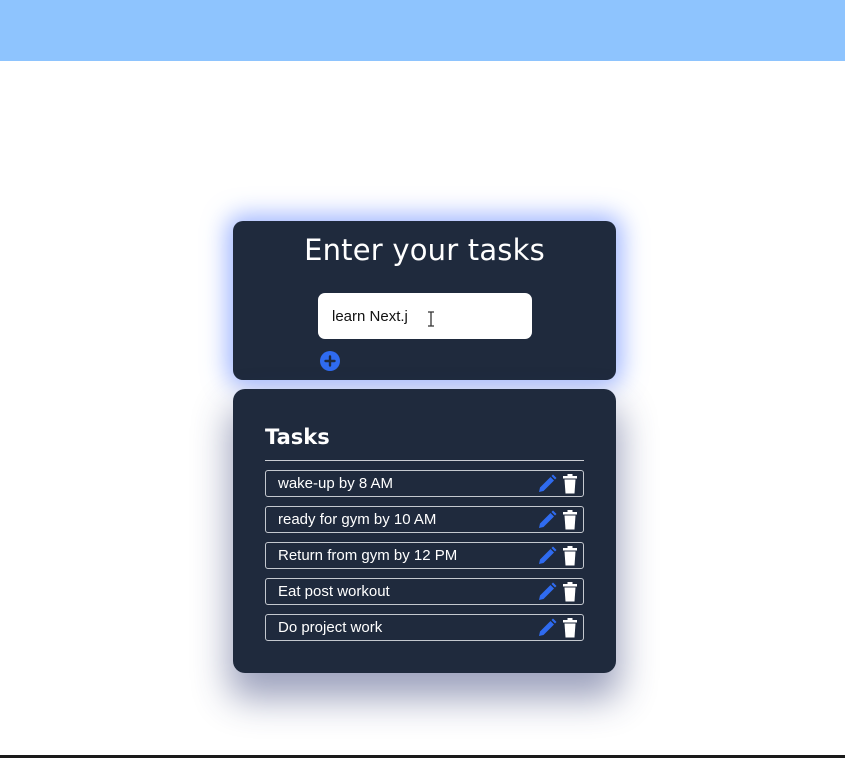 This screenshot has width=845, height=758. I want to click on plus-circle-icon, so click(330, 361).